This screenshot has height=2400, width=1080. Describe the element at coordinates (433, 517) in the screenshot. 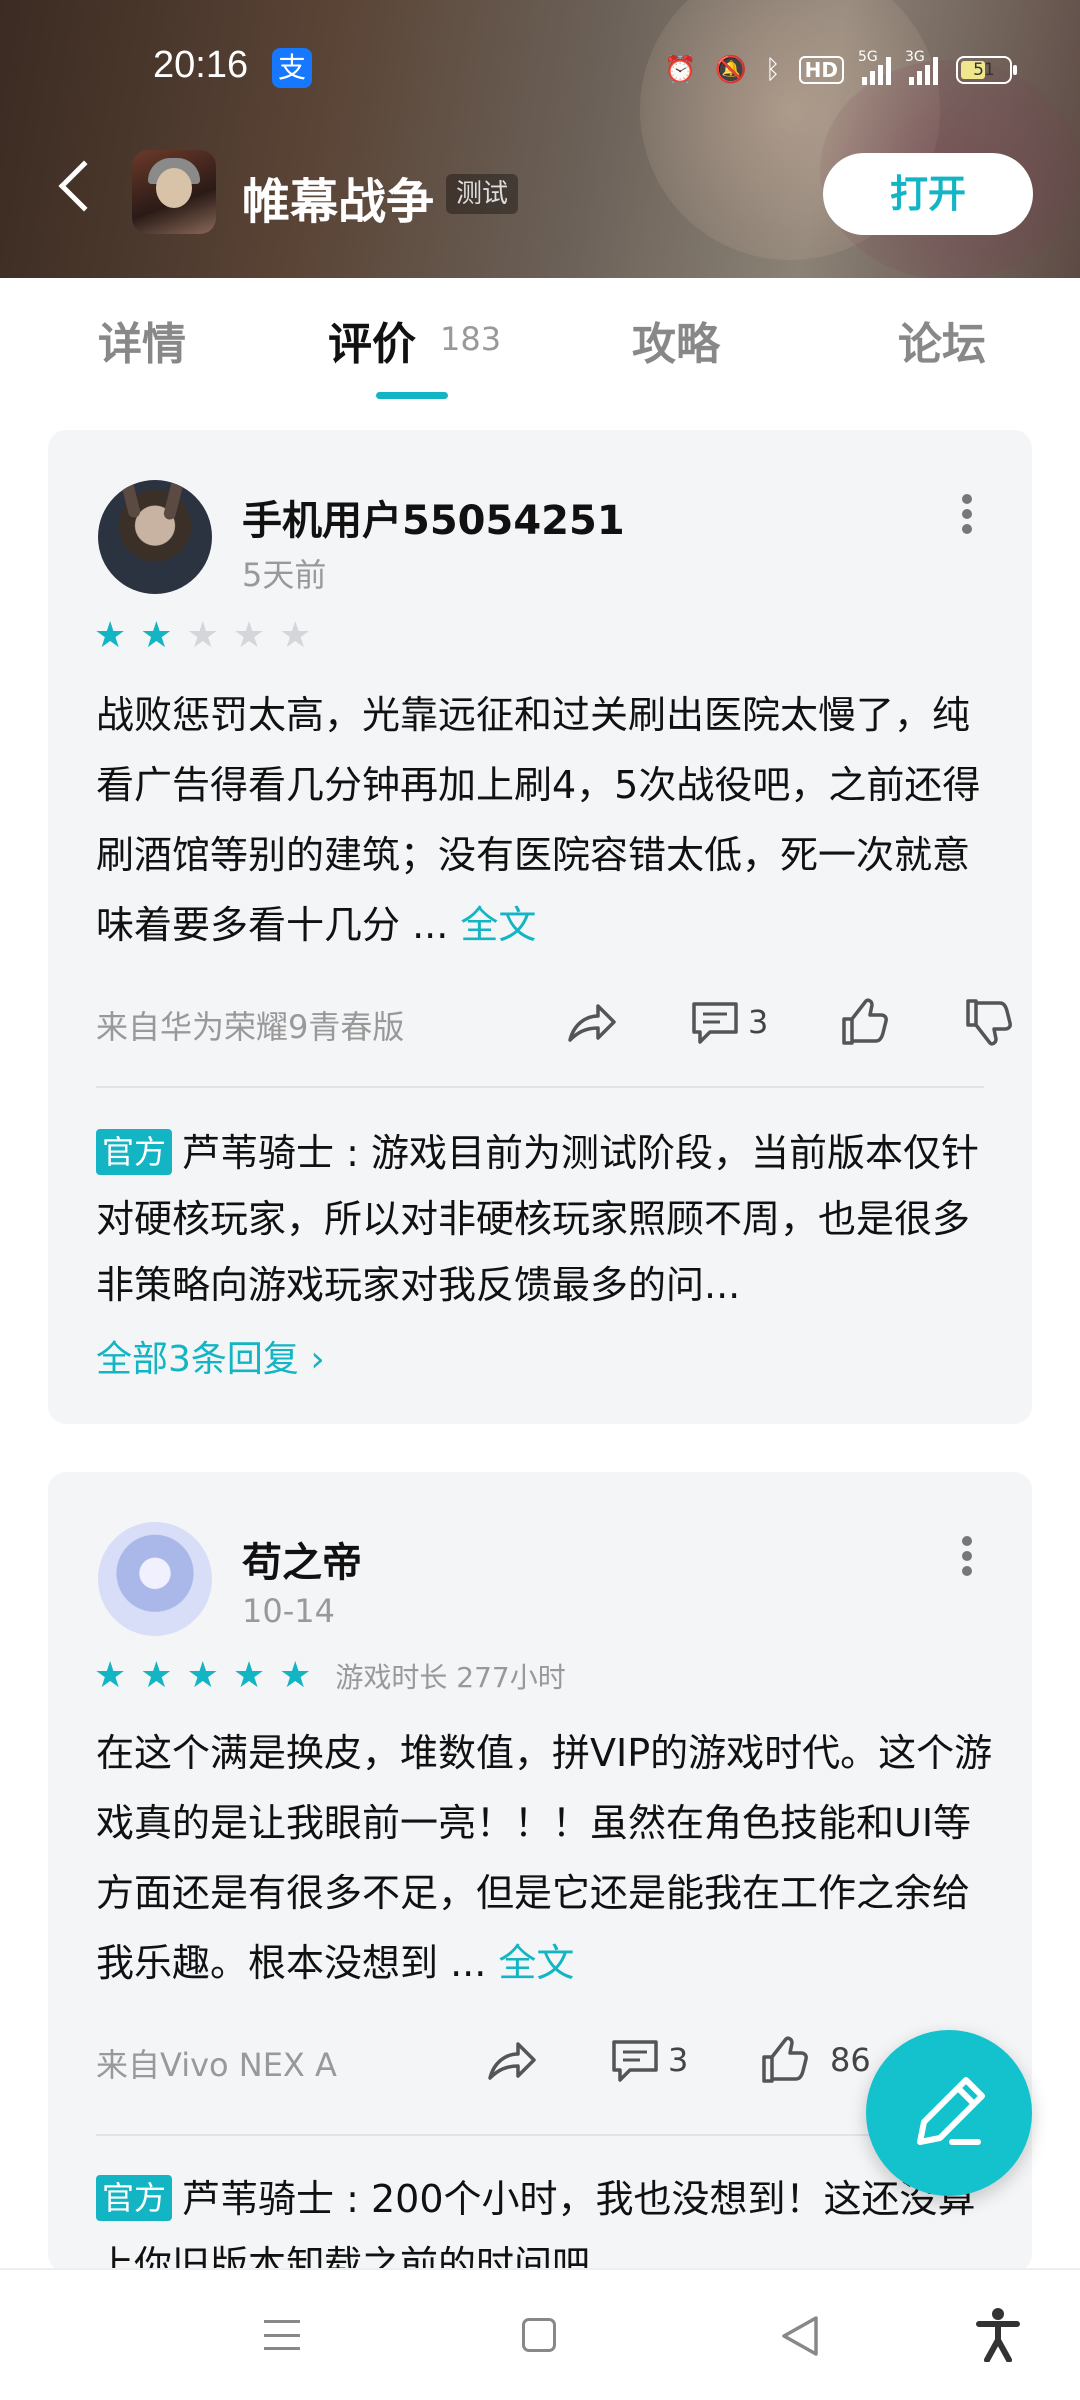

I see `review-username: 手机用户55054251` at that location.